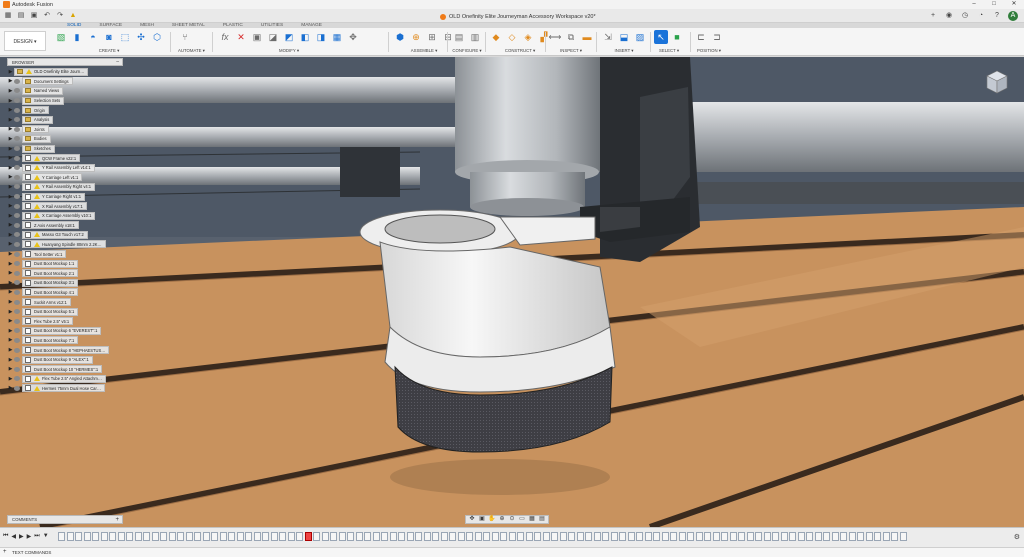  I want to click on insert-menu: INSERT ▾, so click(624, 51).